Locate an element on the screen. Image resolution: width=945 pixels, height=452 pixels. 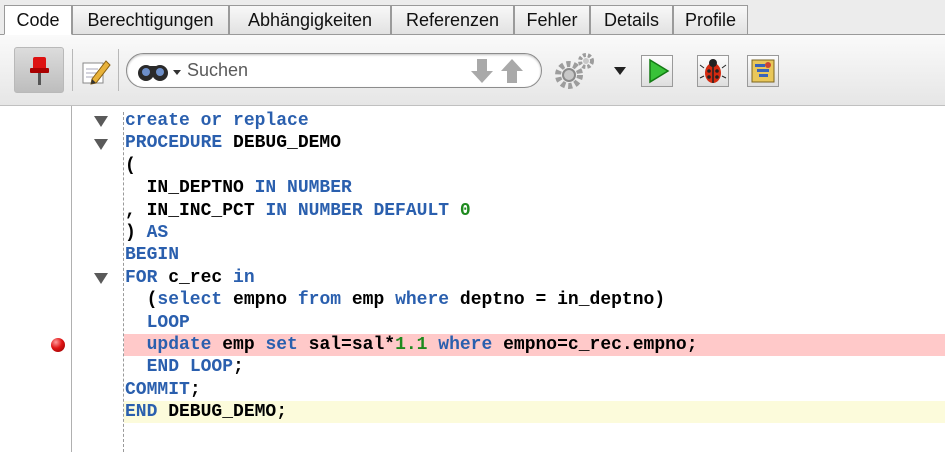
code-text: c_rec is located at coordinates (195, 277).